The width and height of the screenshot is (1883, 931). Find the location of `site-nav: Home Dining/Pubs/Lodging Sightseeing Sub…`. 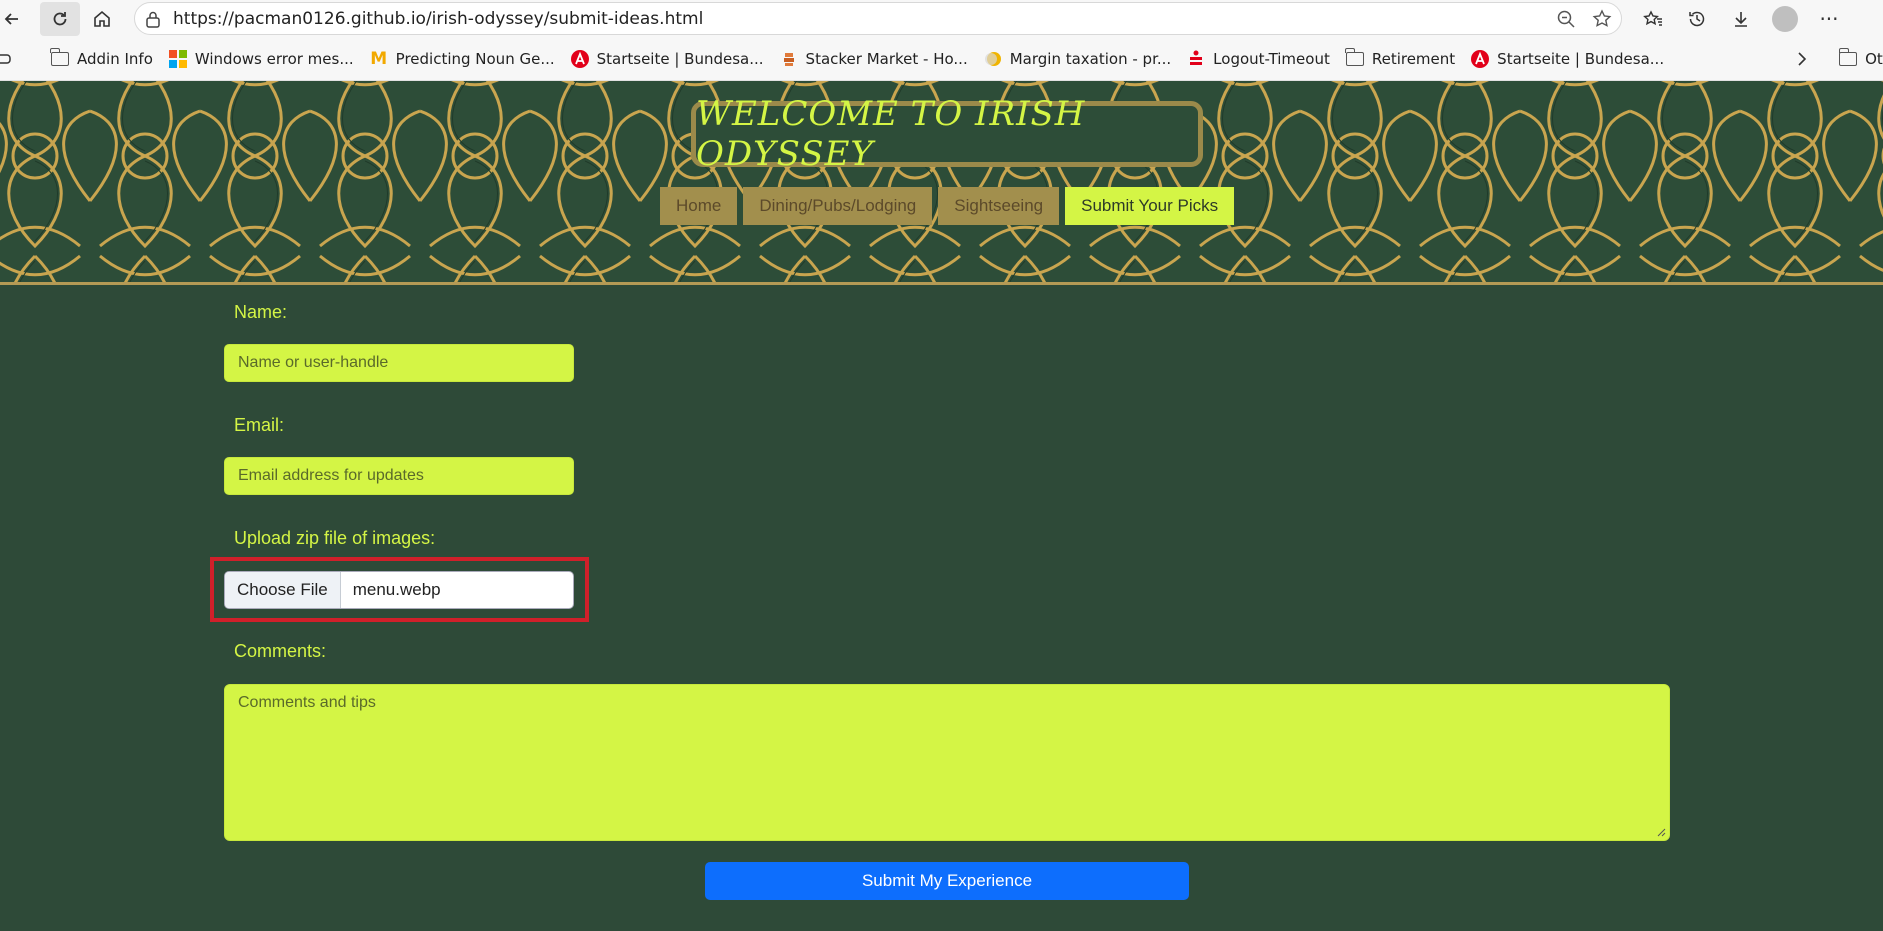

site-nav: Home Dining/Pubs/Lodging Sightseeing Sub… is located at coordinates (947, 206).